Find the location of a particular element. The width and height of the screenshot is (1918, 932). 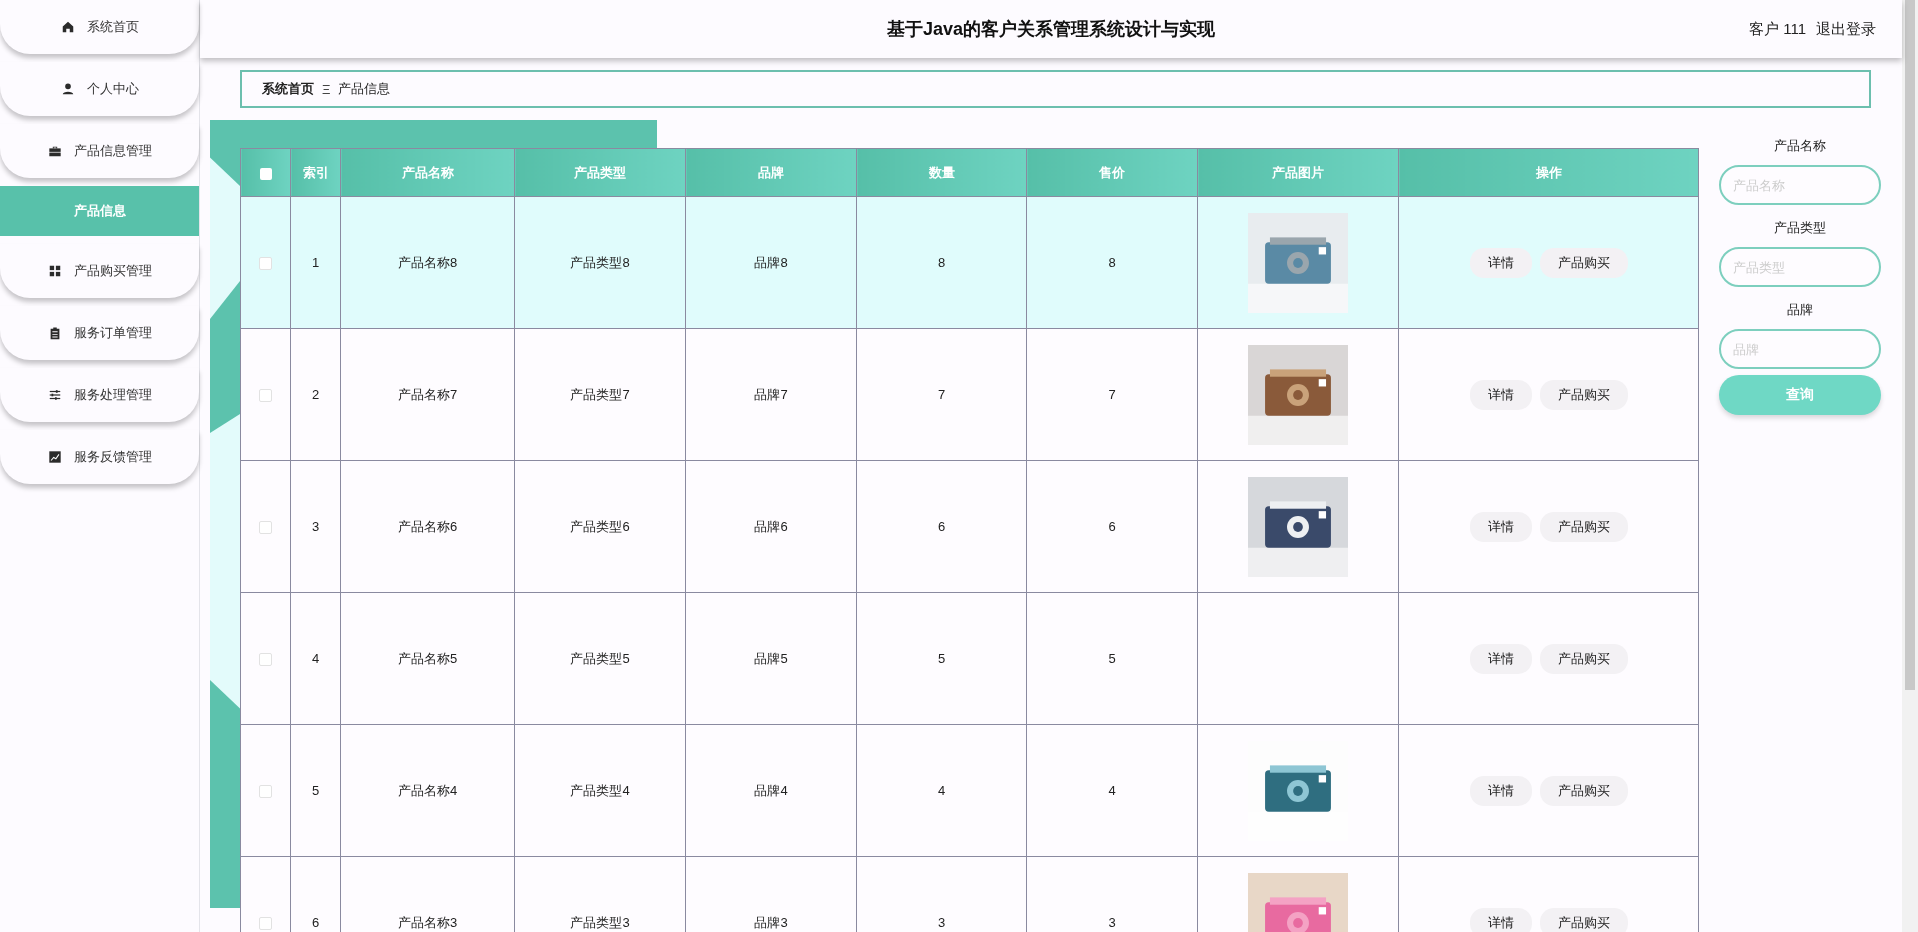

sidebar-item: 服务反馈管理 is located at coordinates (99, 457).